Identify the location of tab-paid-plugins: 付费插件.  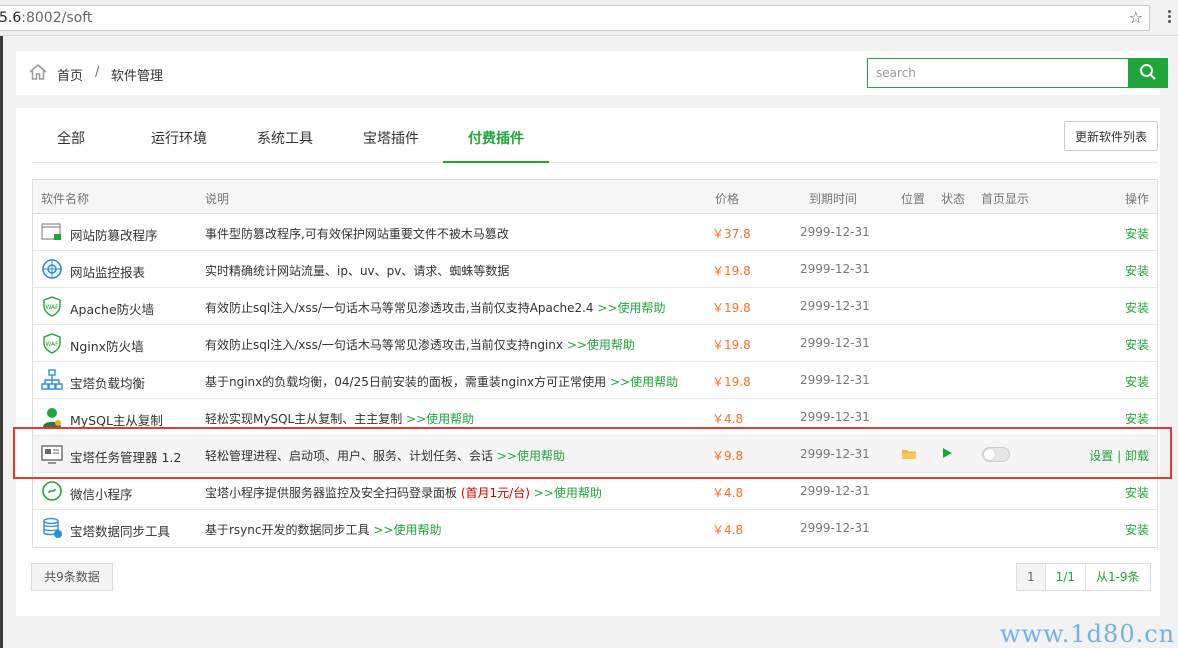
(496, 141).